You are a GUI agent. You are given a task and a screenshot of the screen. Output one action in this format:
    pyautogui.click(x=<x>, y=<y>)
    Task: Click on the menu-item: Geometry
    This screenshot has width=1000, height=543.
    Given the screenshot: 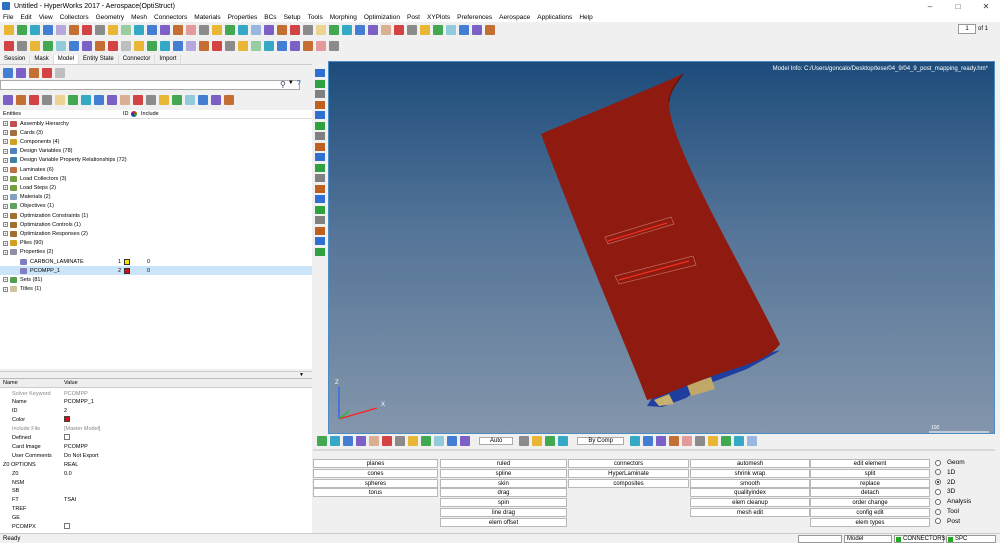 What is the action you would take?
    pyautogui.click(x=110, y=17)
    